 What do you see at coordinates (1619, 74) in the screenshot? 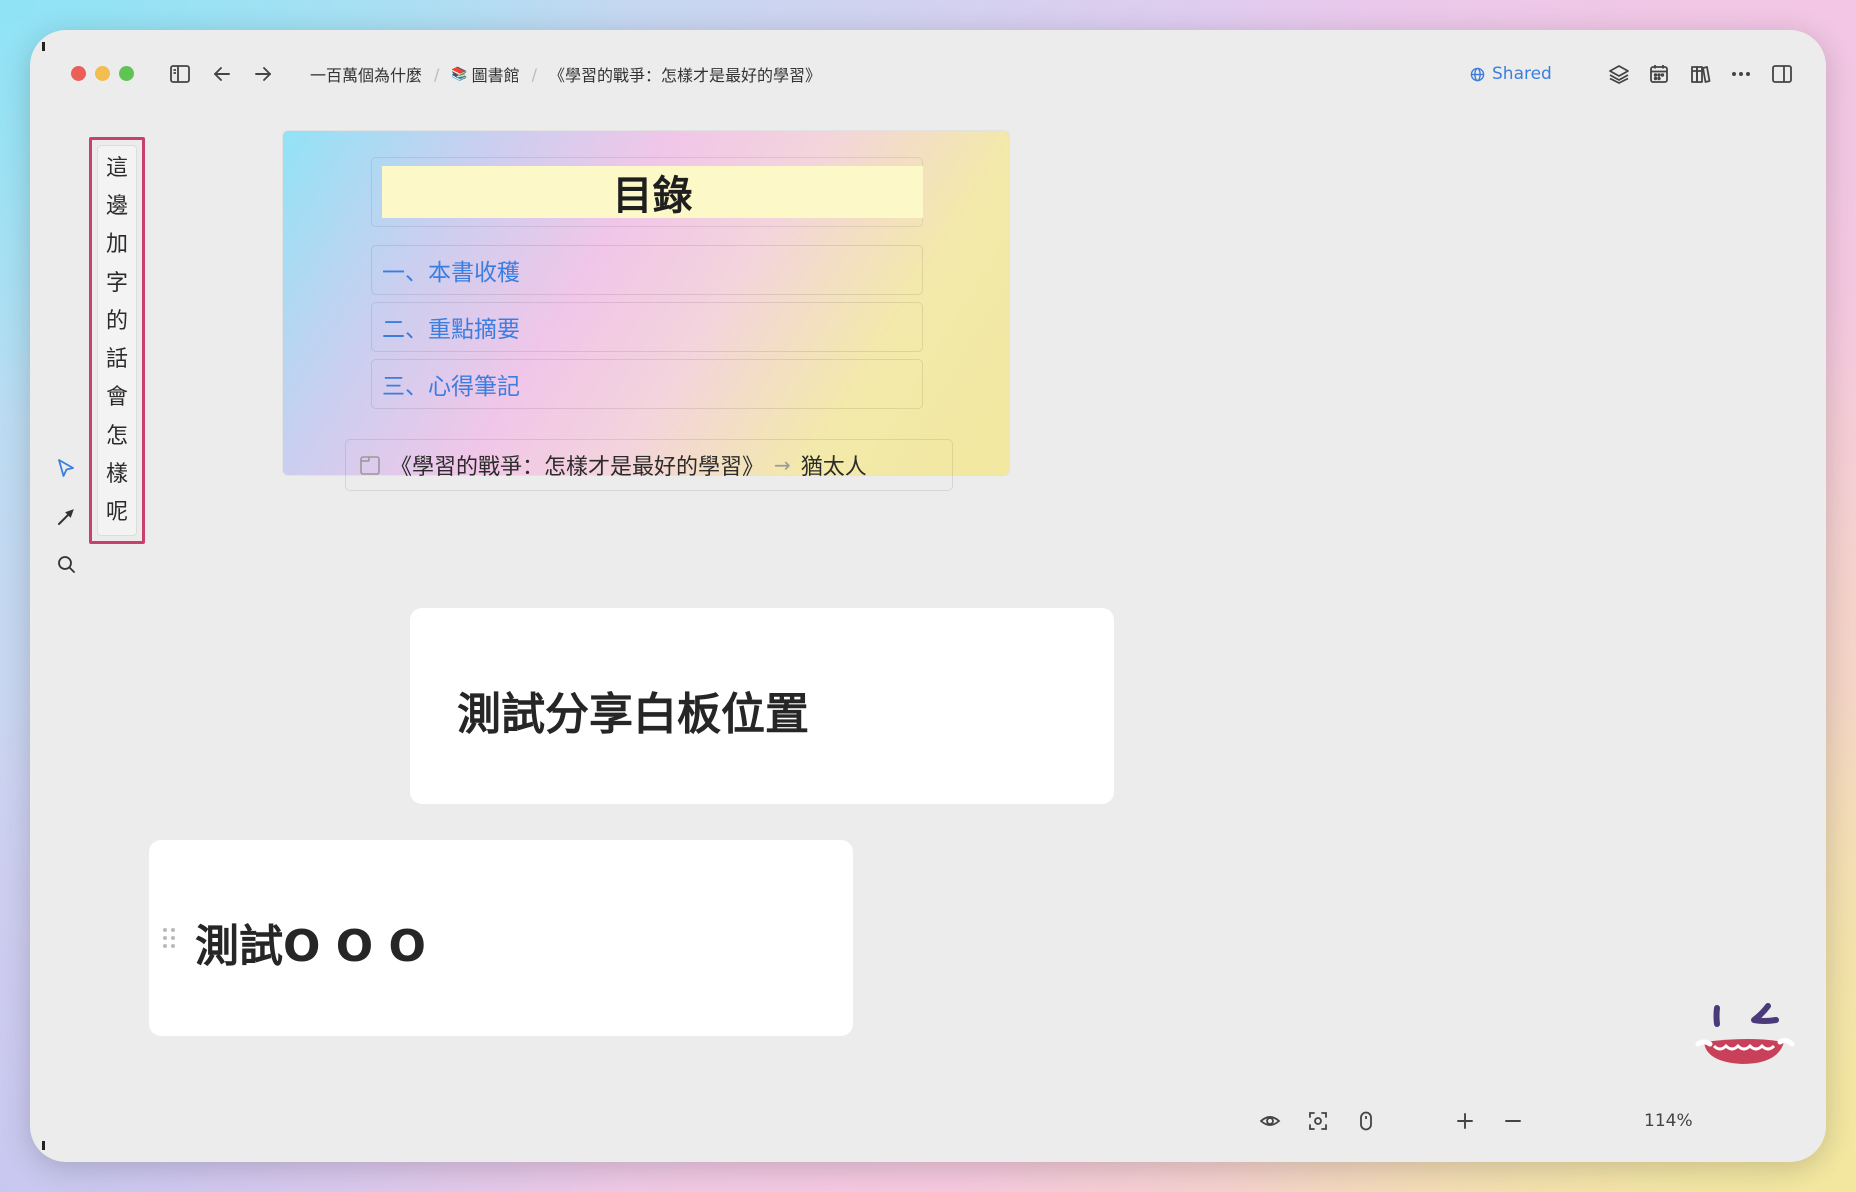
I see `layers-icon` at bounding box center [1619, 74].